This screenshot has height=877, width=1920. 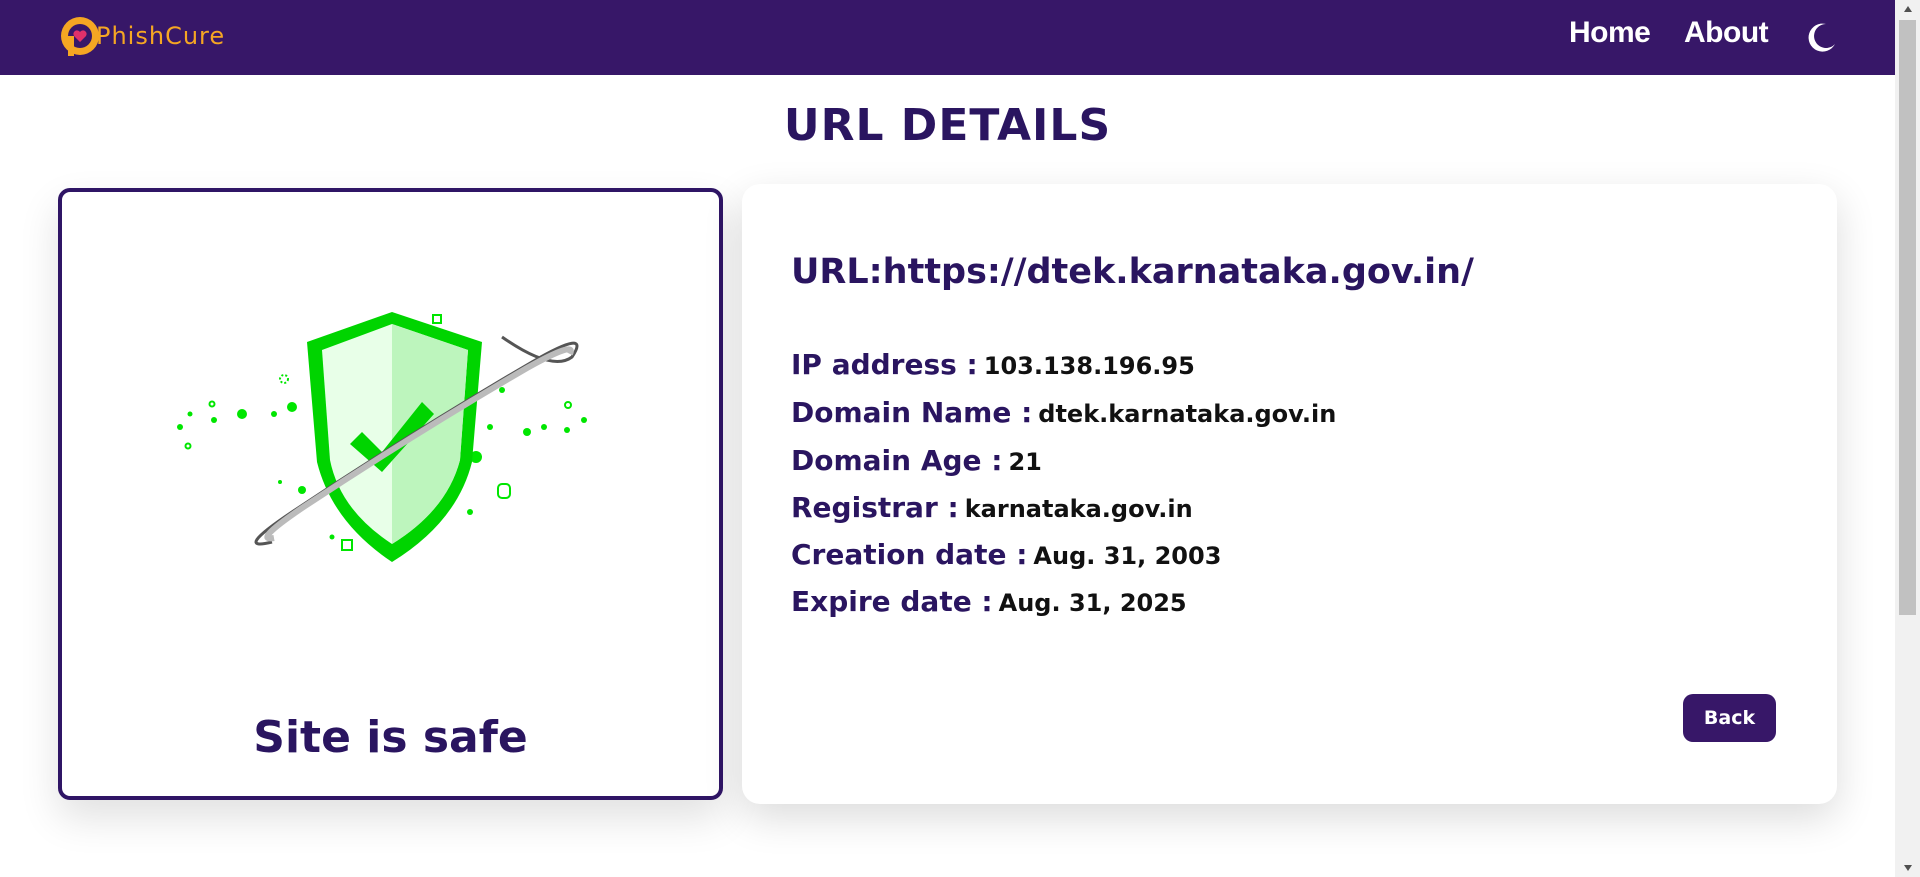 I want to click on detail-value: 21, so click(x=1025, y=462).